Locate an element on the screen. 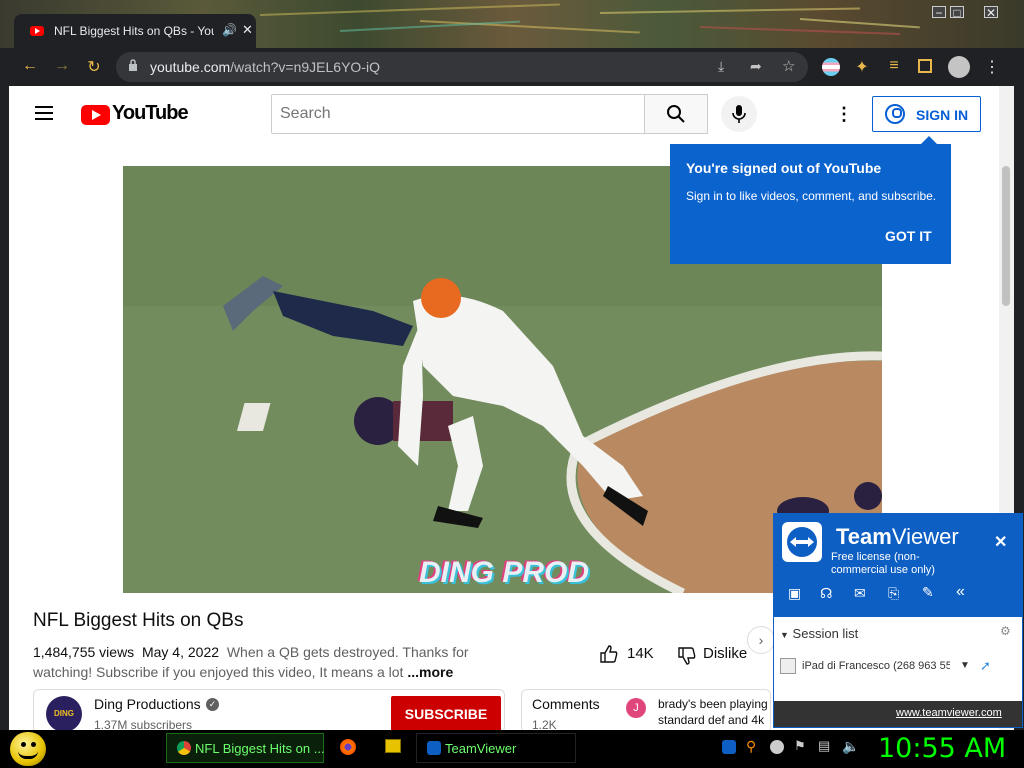 The height and width of the screenshot is (768, 1024). subscribe-button: SUBSCRIBE is located at coordinates (446, 713).